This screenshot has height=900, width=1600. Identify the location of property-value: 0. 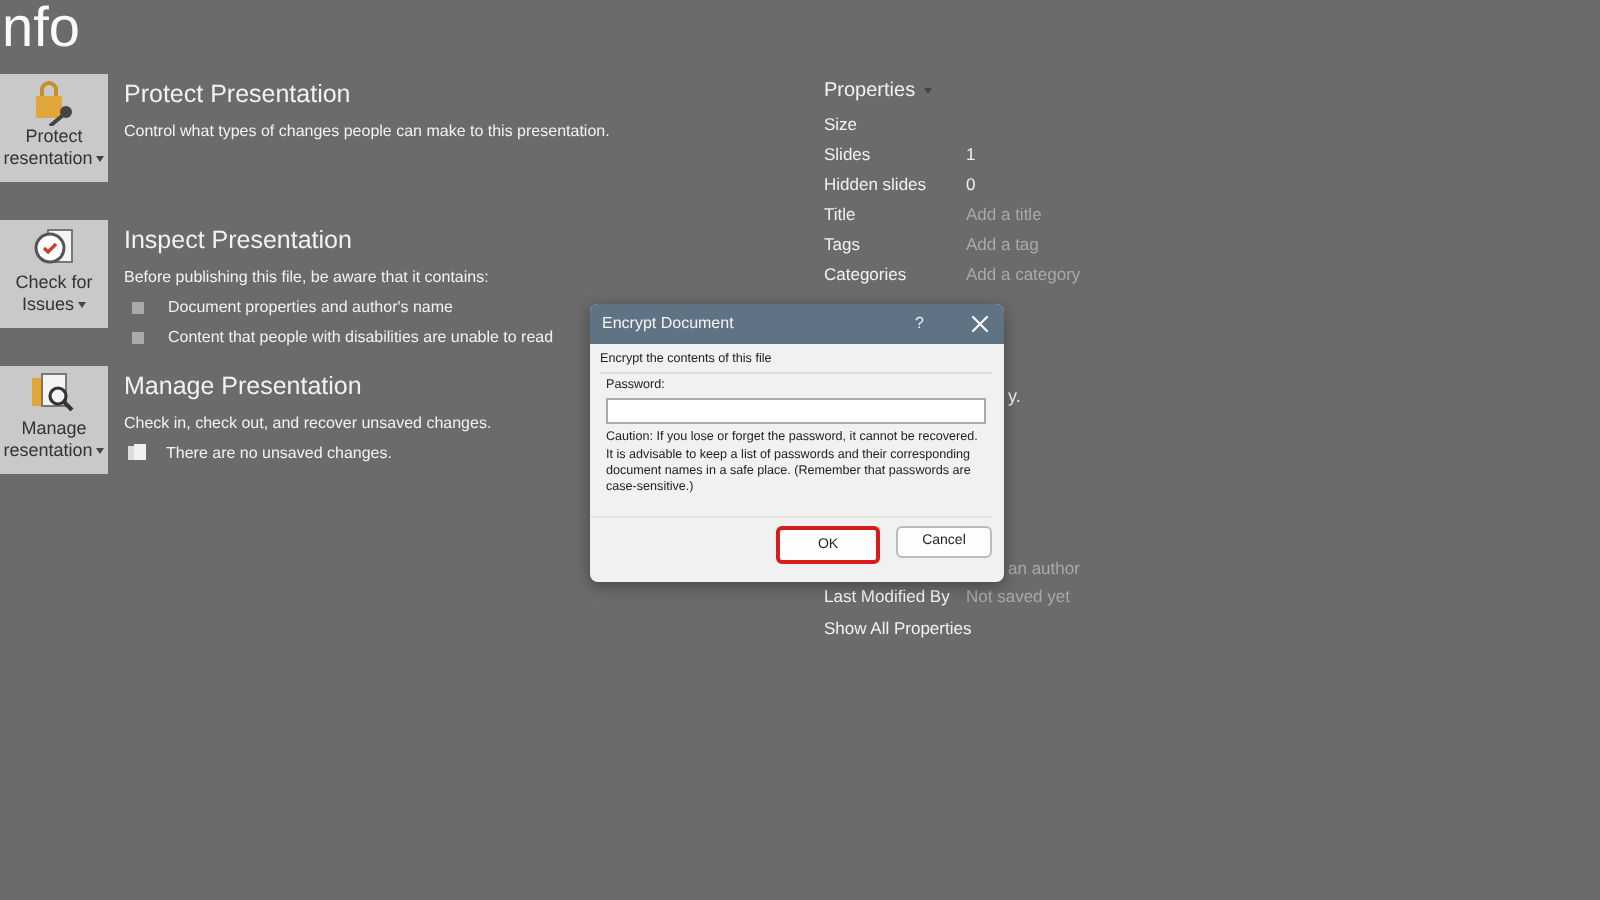
(971, 185).